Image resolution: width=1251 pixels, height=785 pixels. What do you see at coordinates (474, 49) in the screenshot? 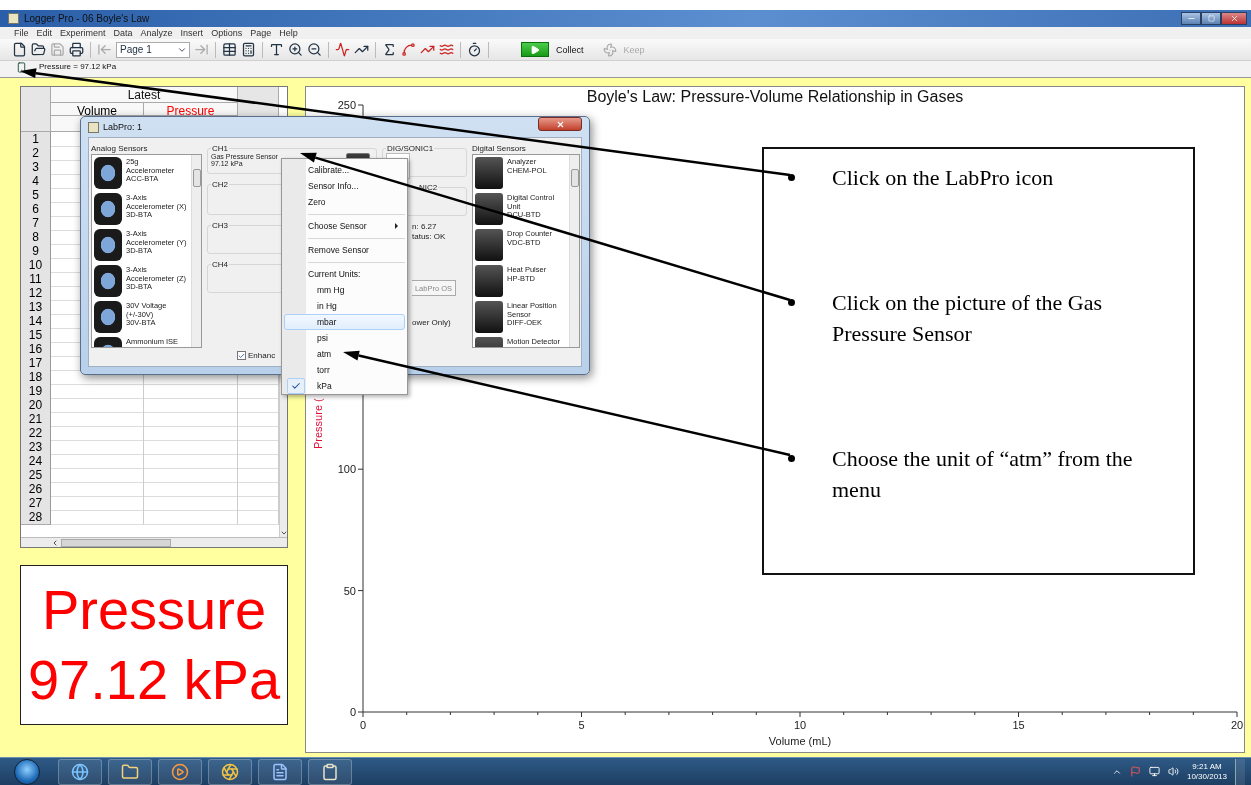
I see `timer-icon` at bounding box center [474, 49].